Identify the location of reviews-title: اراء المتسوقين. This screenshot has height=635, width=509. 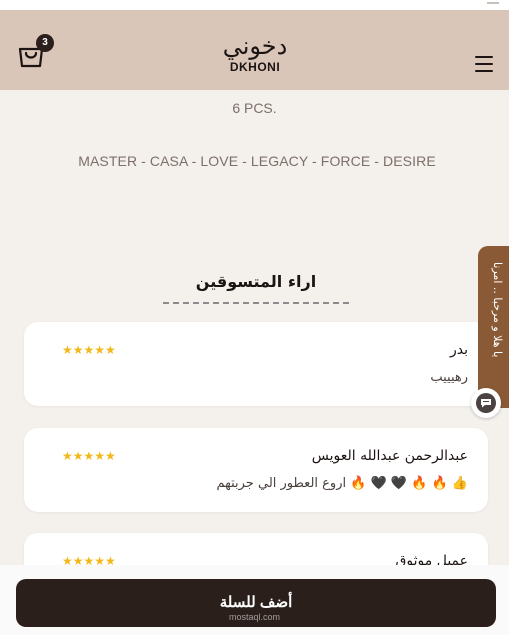
(256, 281).